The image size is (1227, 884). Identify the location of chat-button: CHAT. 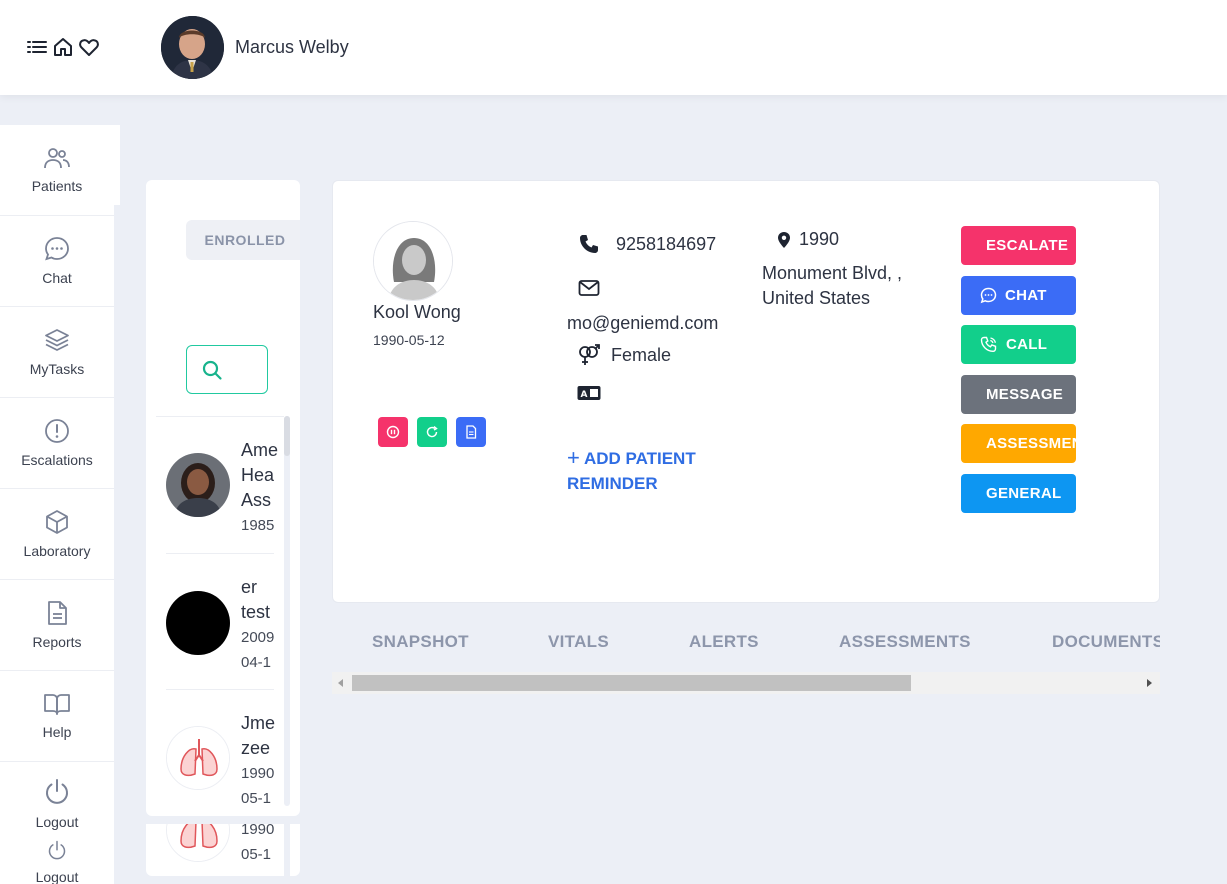
(1018, 295).